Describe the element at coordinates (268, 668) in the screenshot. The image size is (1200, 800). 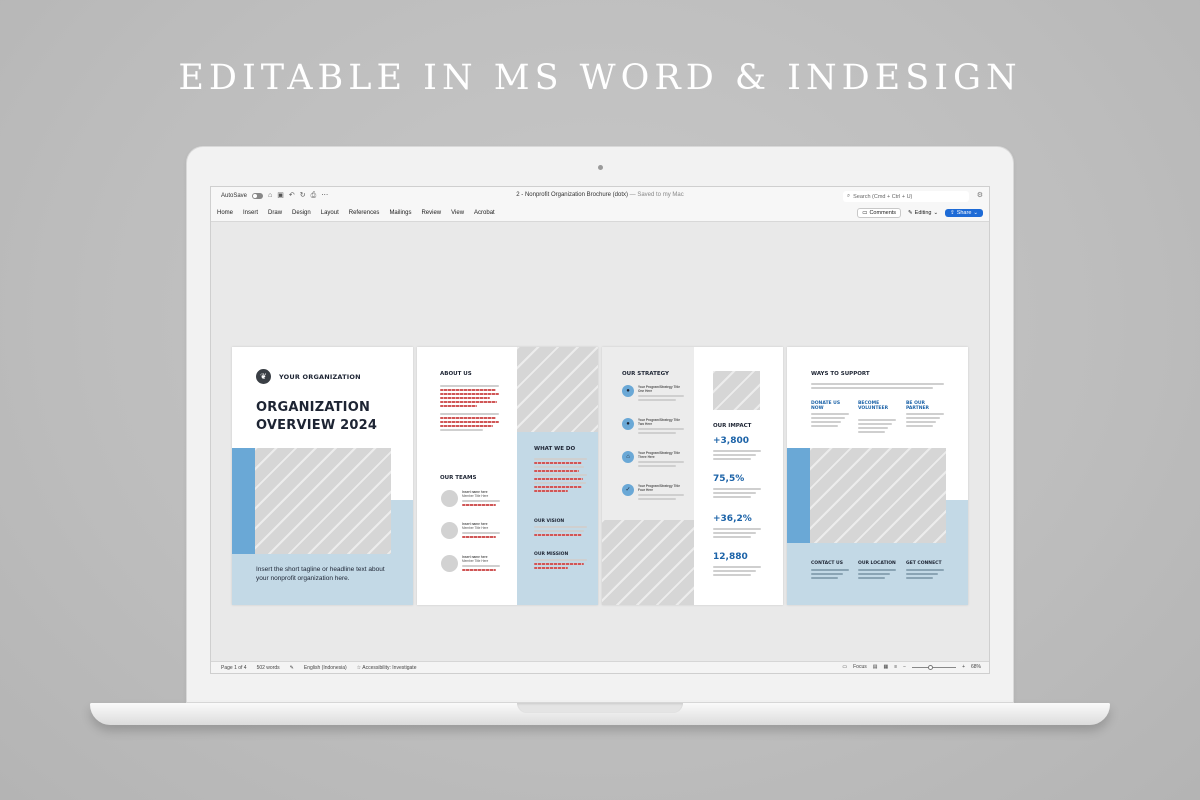
I see `word-count: 502 words` at that location.